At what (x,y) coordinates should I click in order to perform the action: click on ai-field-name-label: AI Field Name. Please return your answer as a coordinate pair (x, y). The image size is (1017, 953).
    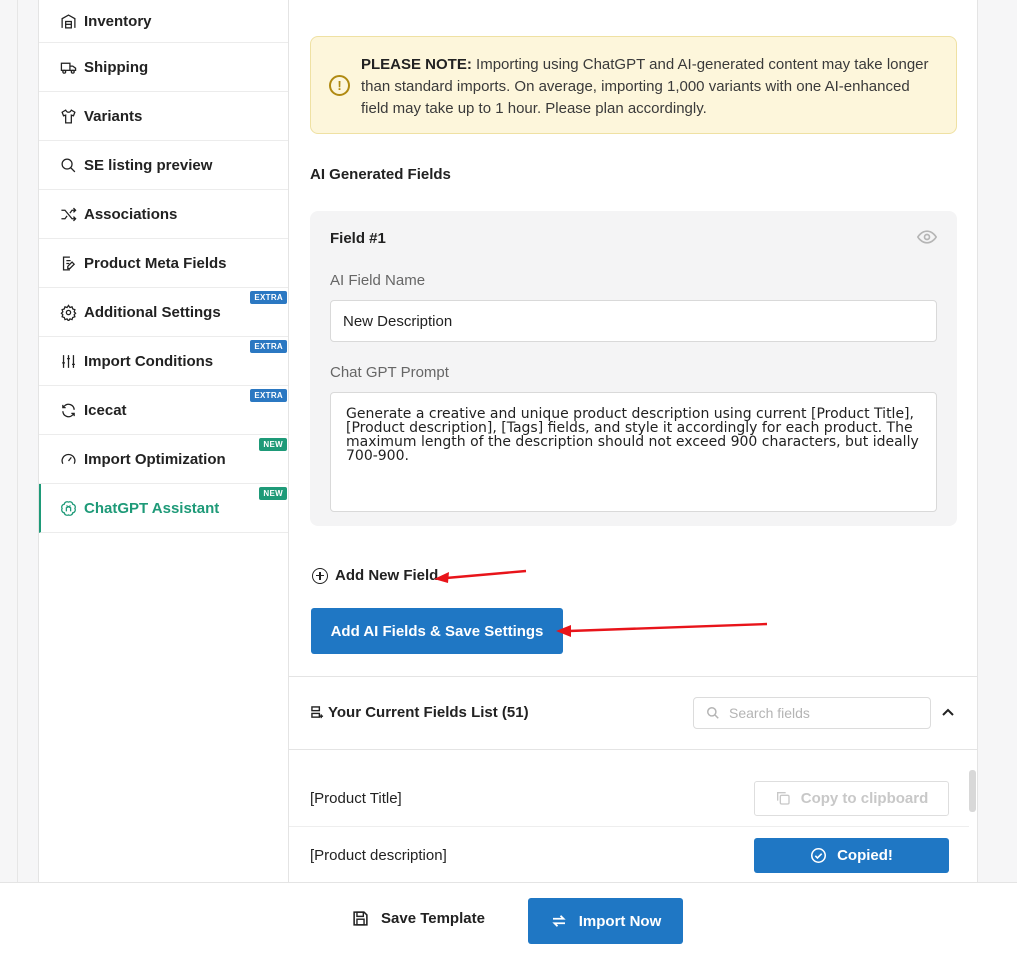
    Looking at the image, I should click on (378, 280).